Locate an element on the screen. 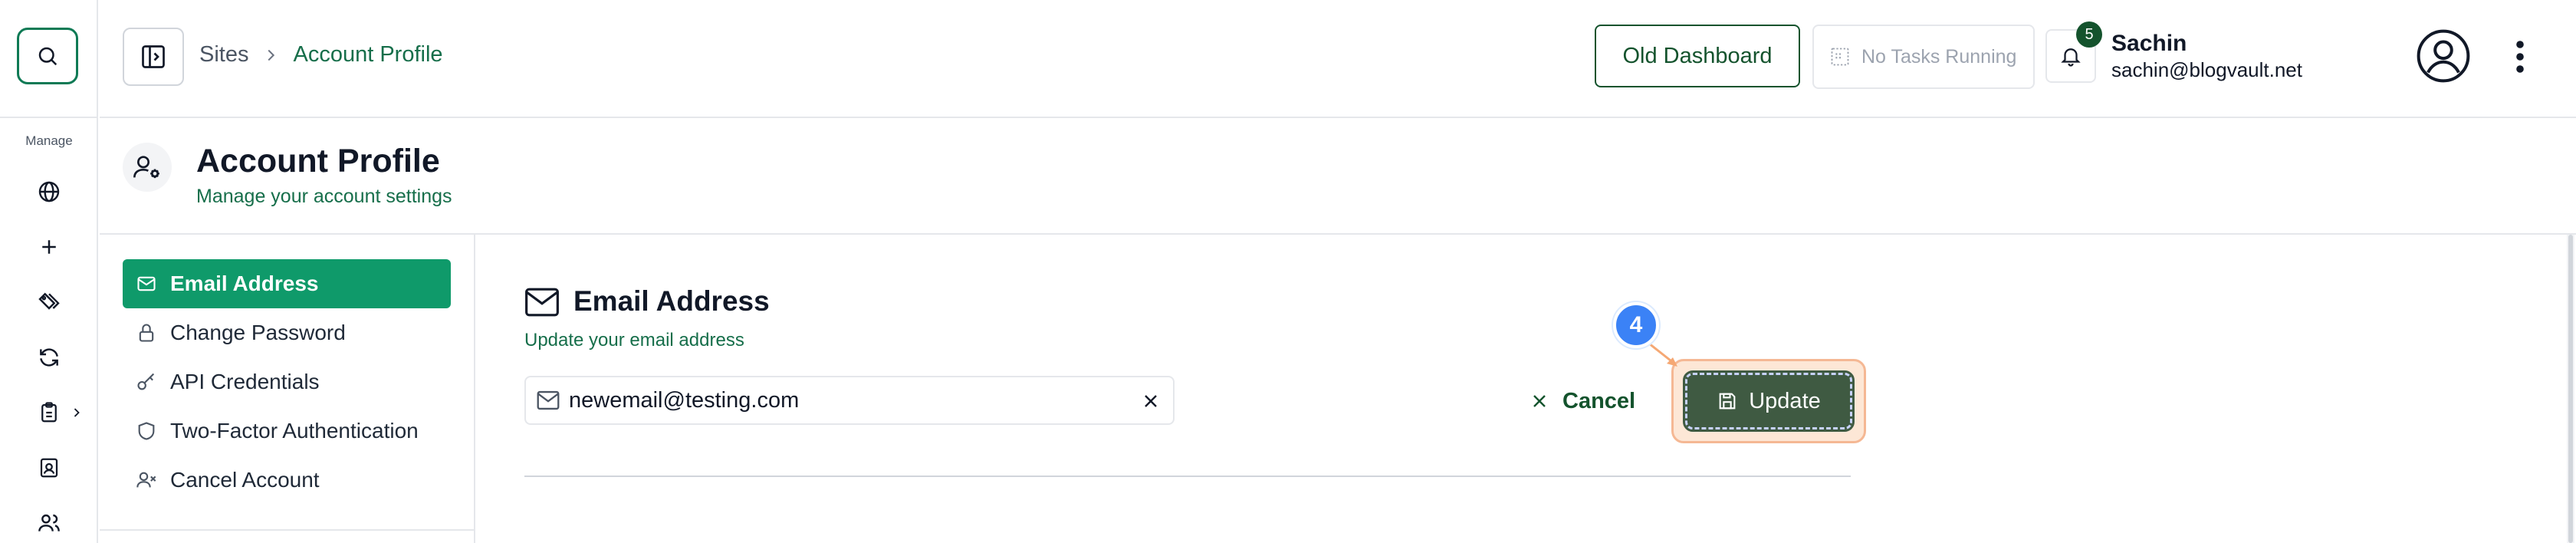 The width and height of the screenshot is (2576, 543). lock-icon is located at coordinates (146, 332).